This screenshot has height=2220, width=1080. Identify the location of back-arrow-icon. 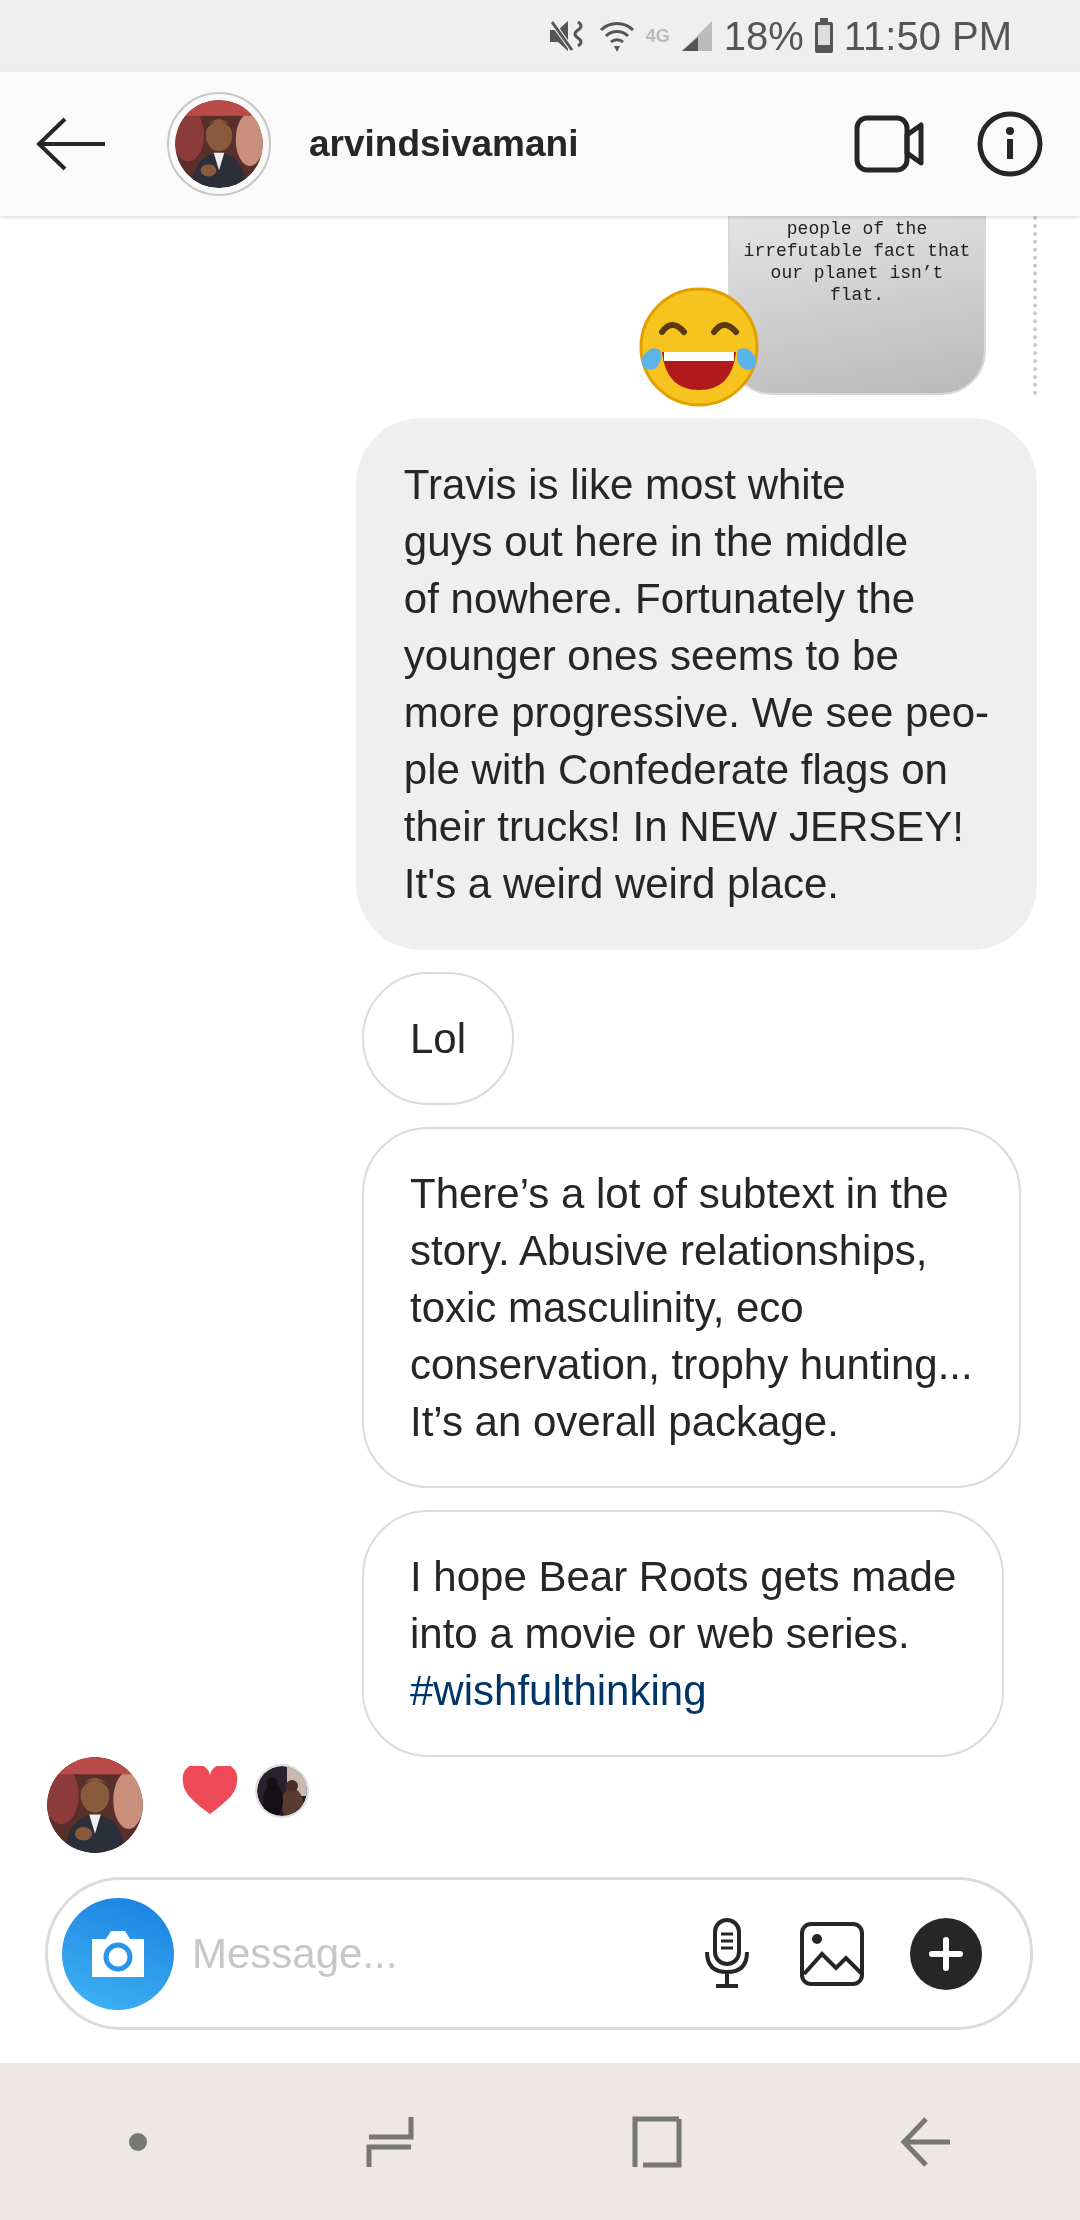
(71, 144).